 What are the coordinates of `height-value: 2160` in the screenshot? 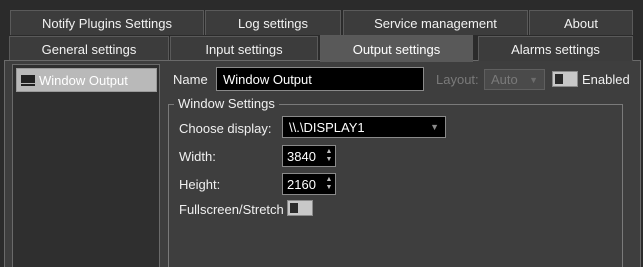 It's located at (301, 184).